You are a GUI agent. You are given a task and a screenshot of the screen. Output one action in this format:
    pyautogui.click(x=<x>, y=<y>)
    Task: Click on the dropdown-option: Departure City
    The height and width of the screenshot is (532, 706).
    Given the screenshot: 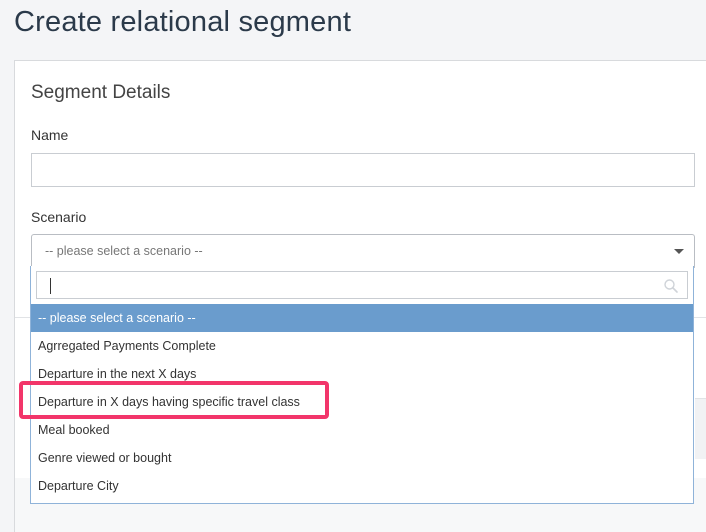 What is the action you would take?
    pyautogui.click(x=362, y=486)
    